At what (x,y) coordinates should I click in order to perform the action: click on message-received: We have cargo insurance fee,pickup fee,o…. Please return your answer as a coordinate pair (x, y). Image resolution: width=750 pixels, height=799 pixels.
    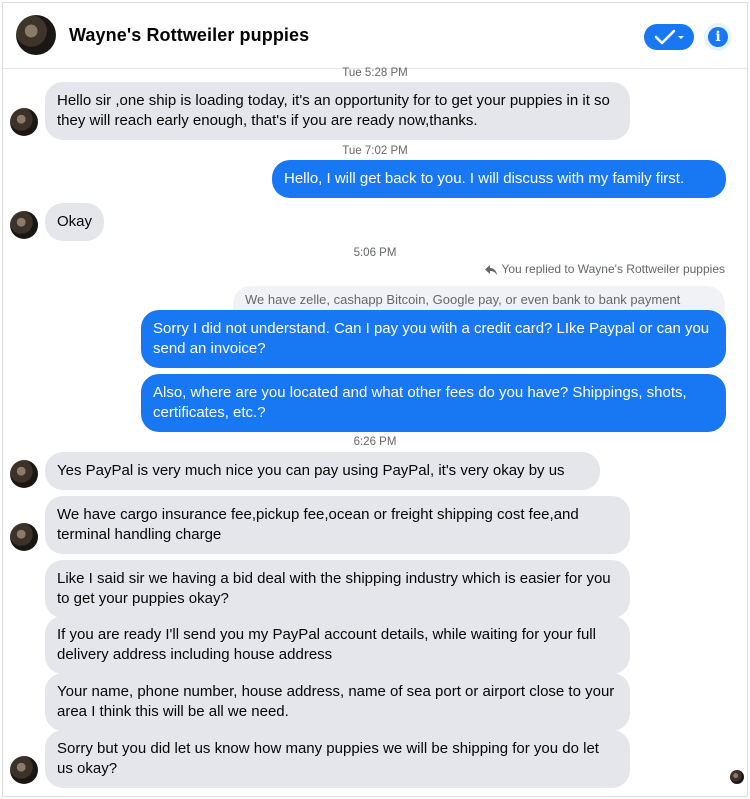
    Looking at the image, I should click on (337, 525).